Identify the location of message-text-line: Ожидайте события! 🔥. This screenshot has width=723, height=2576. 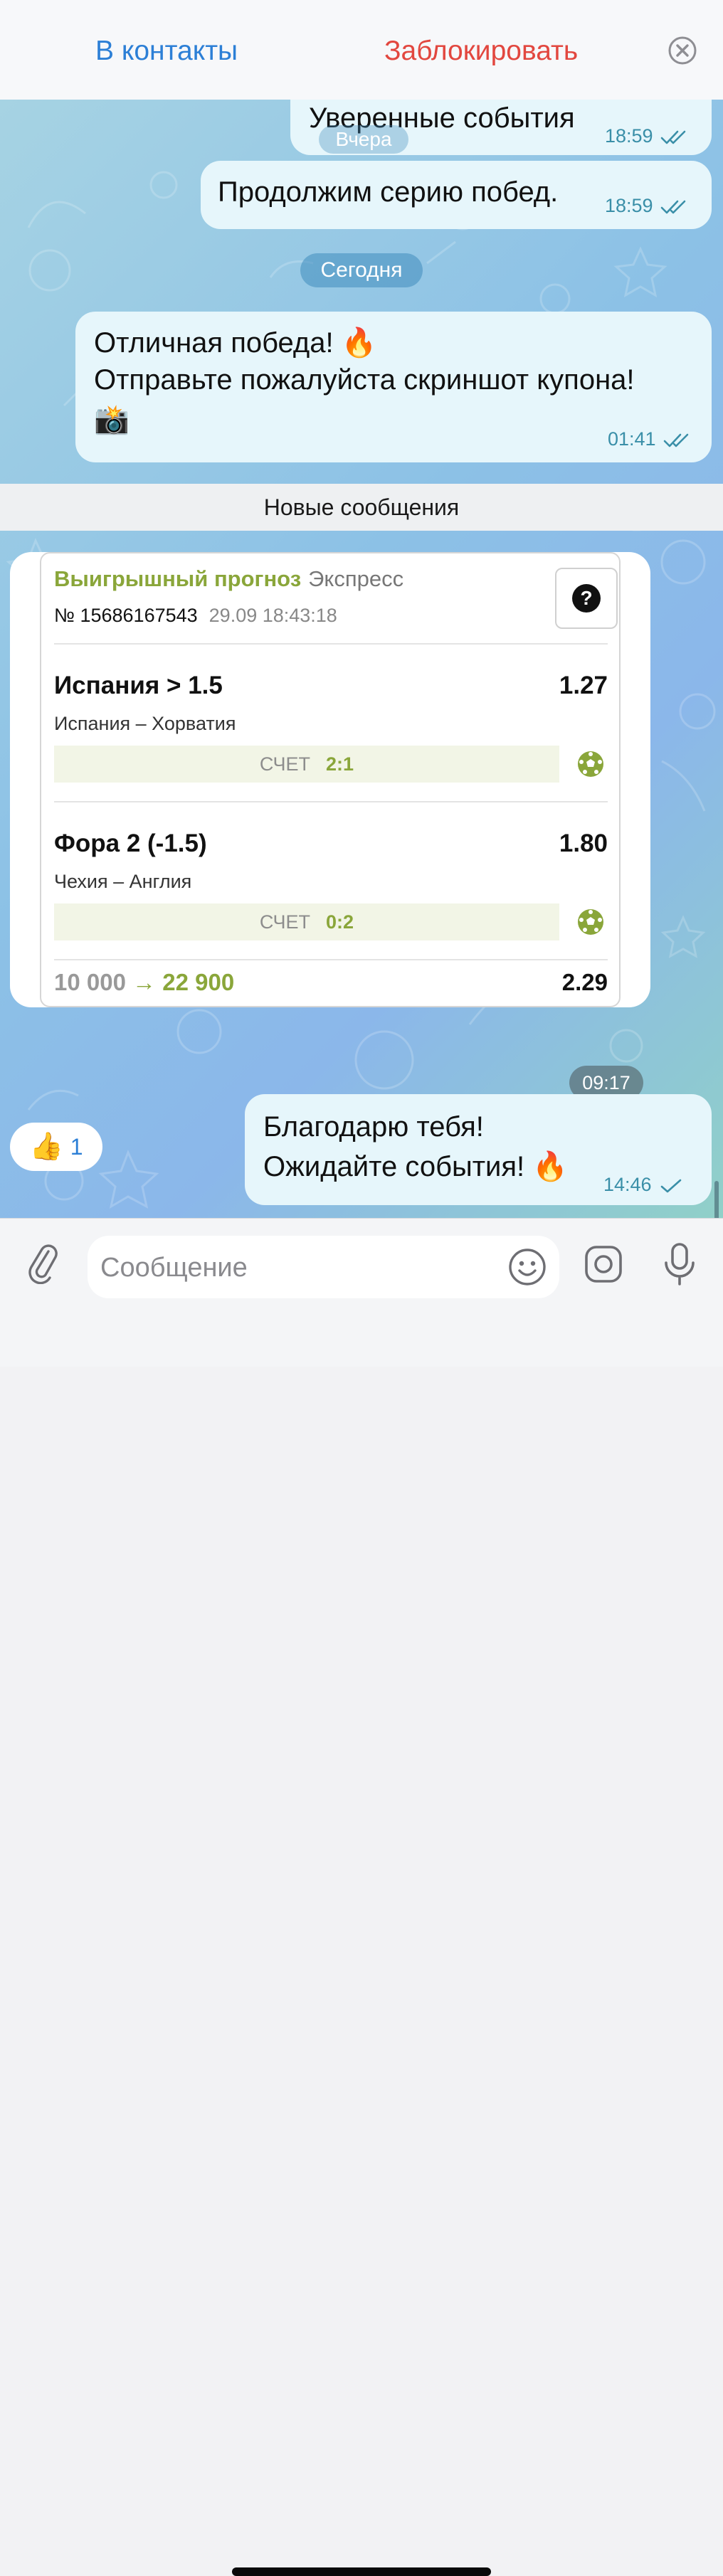
(416, 1167).